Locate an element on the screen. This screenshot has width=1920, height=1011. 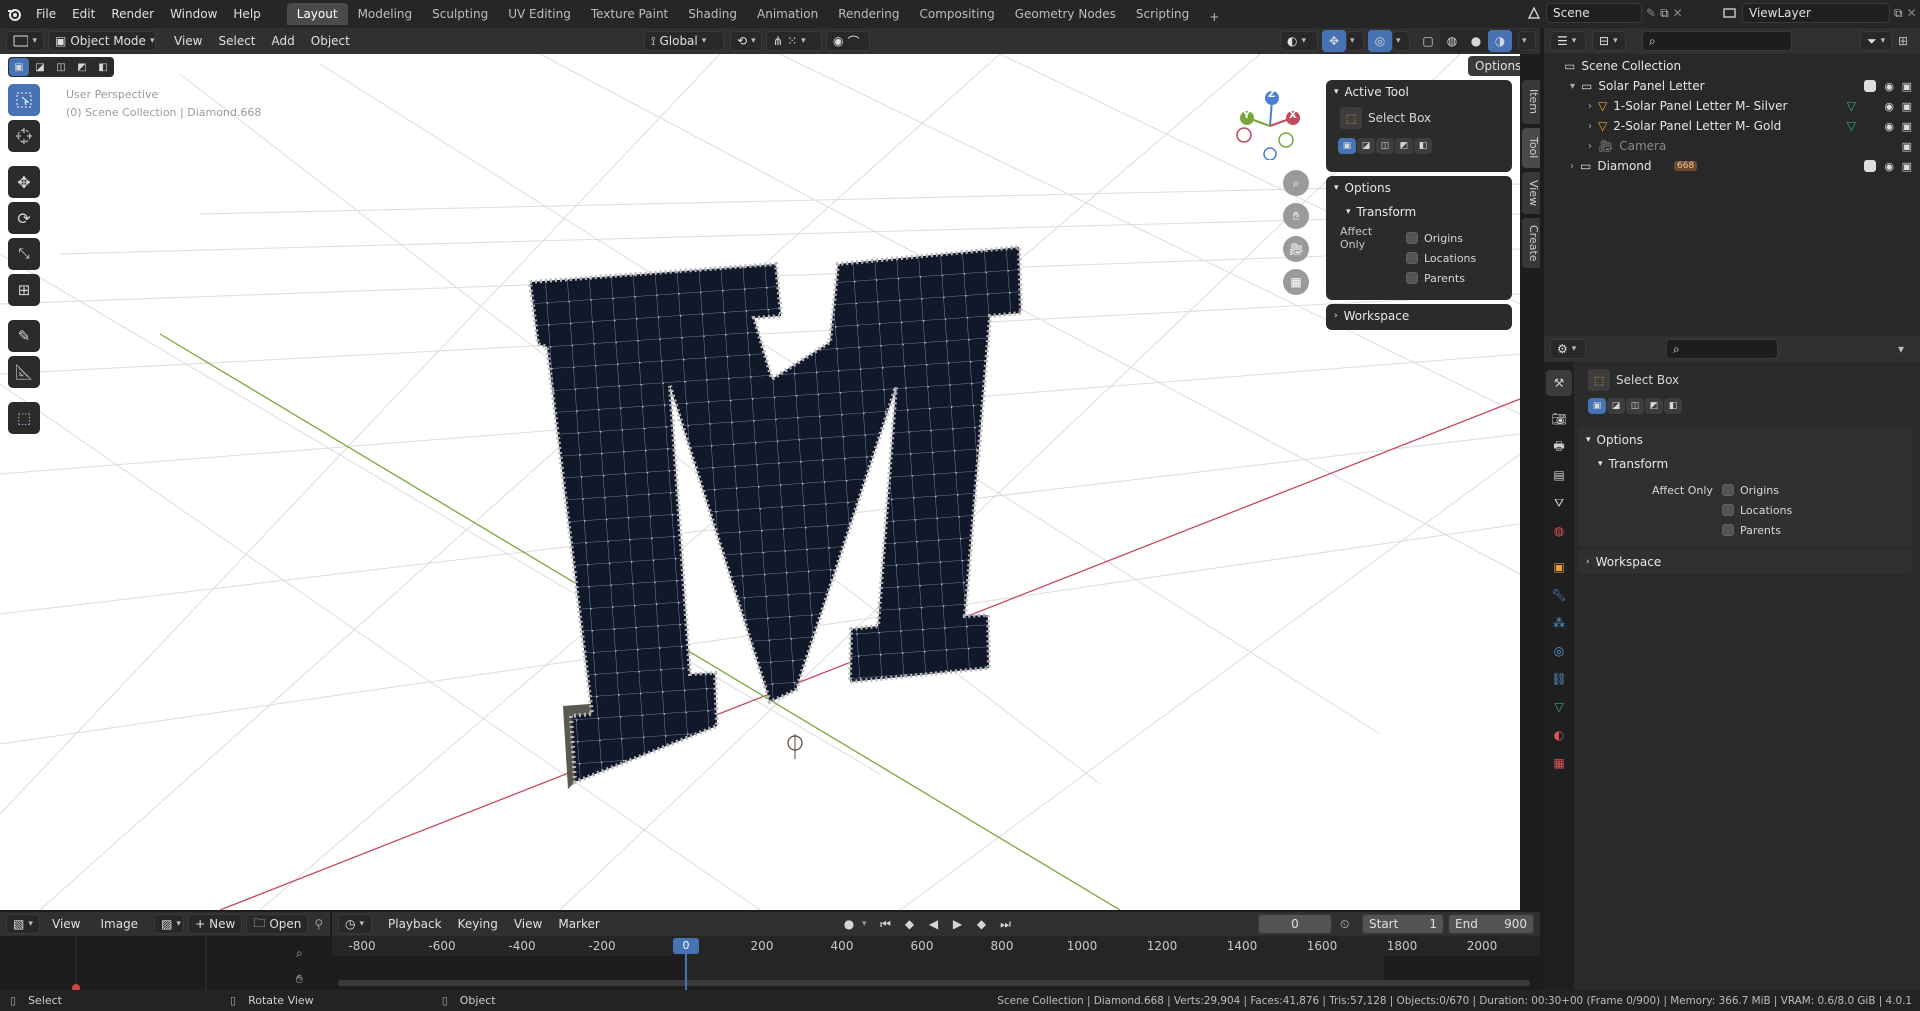
new-collection-icon: ⊞ is located at coordinates (1909, 41).